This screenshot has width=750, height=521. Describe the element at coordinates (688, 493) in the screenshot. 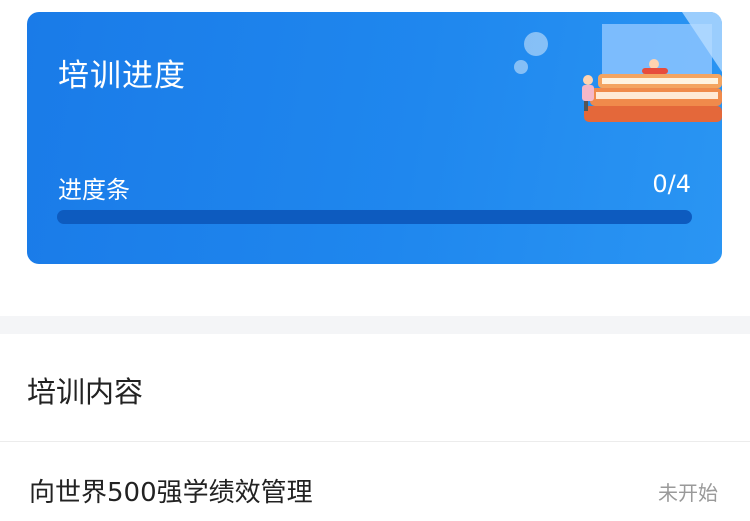

I see `course-status-badge: 未开始` at that location.